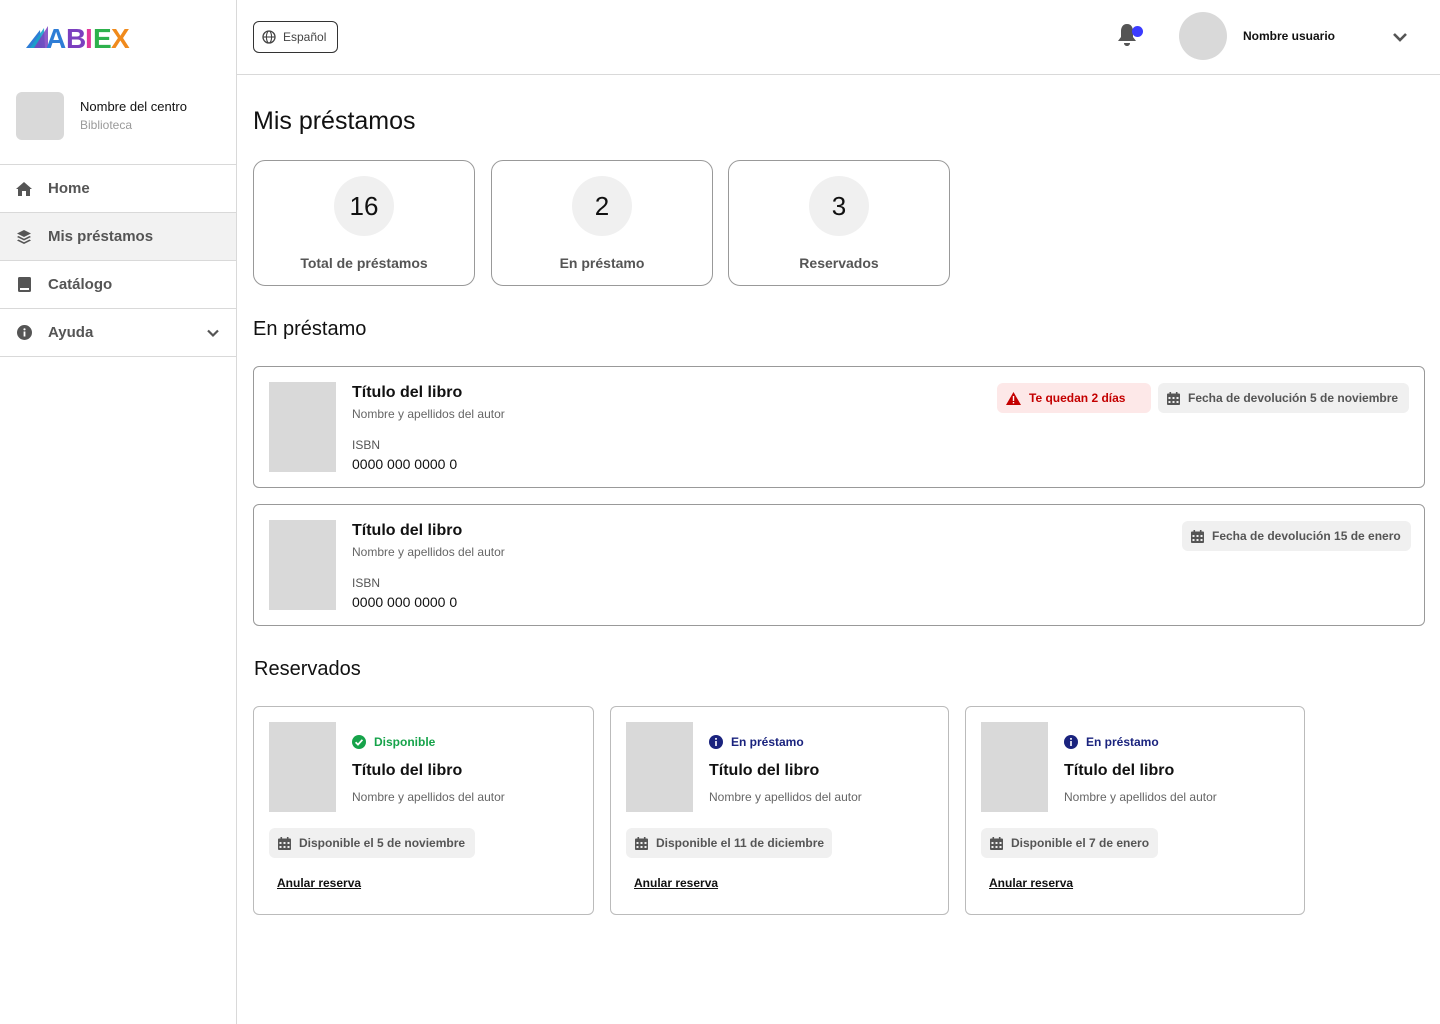 This screenshot has height=1024, width=1440. I want to click on availability-text: Disponible el 11 de diciembre, so click(740, 843).